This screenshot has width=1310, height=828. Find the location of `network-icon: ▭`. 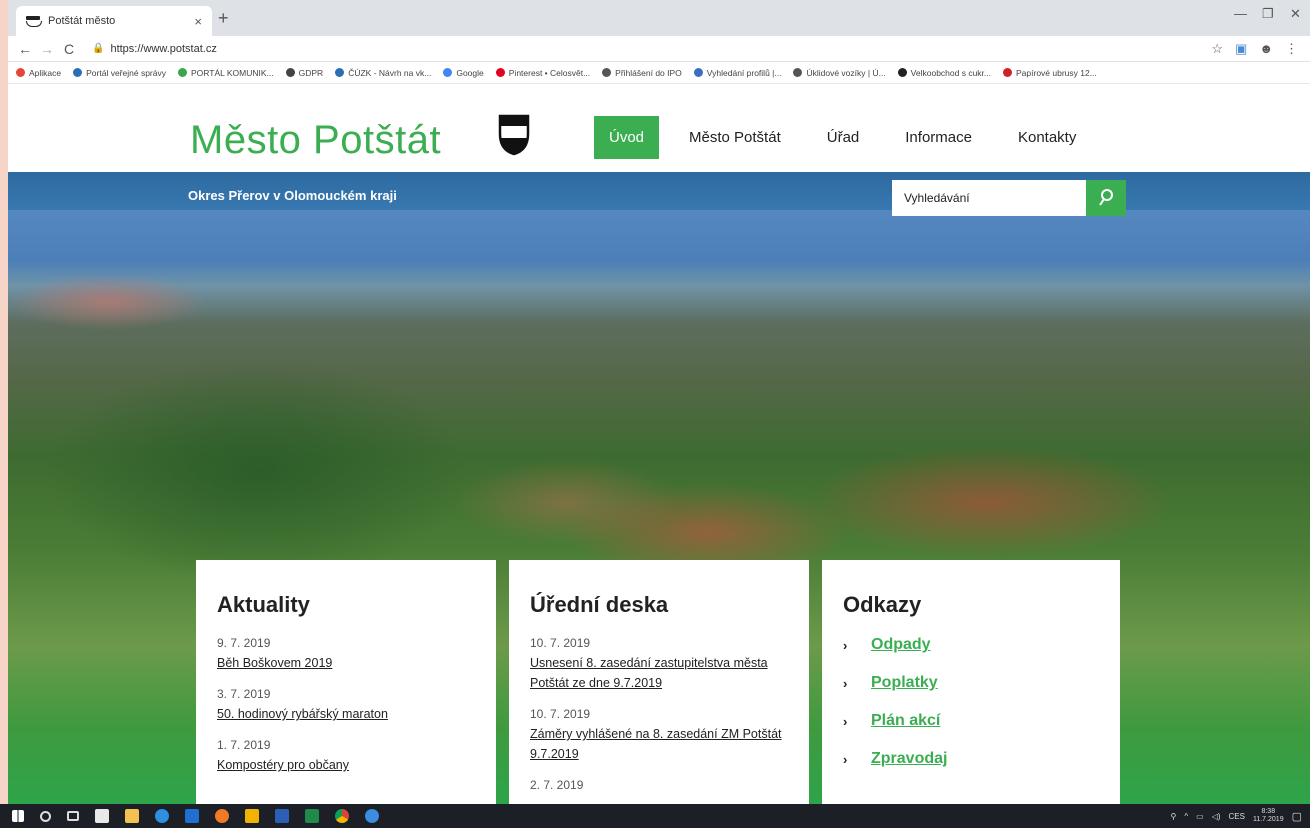

network-icon: ▭ is located at coordinates (1200, 816).